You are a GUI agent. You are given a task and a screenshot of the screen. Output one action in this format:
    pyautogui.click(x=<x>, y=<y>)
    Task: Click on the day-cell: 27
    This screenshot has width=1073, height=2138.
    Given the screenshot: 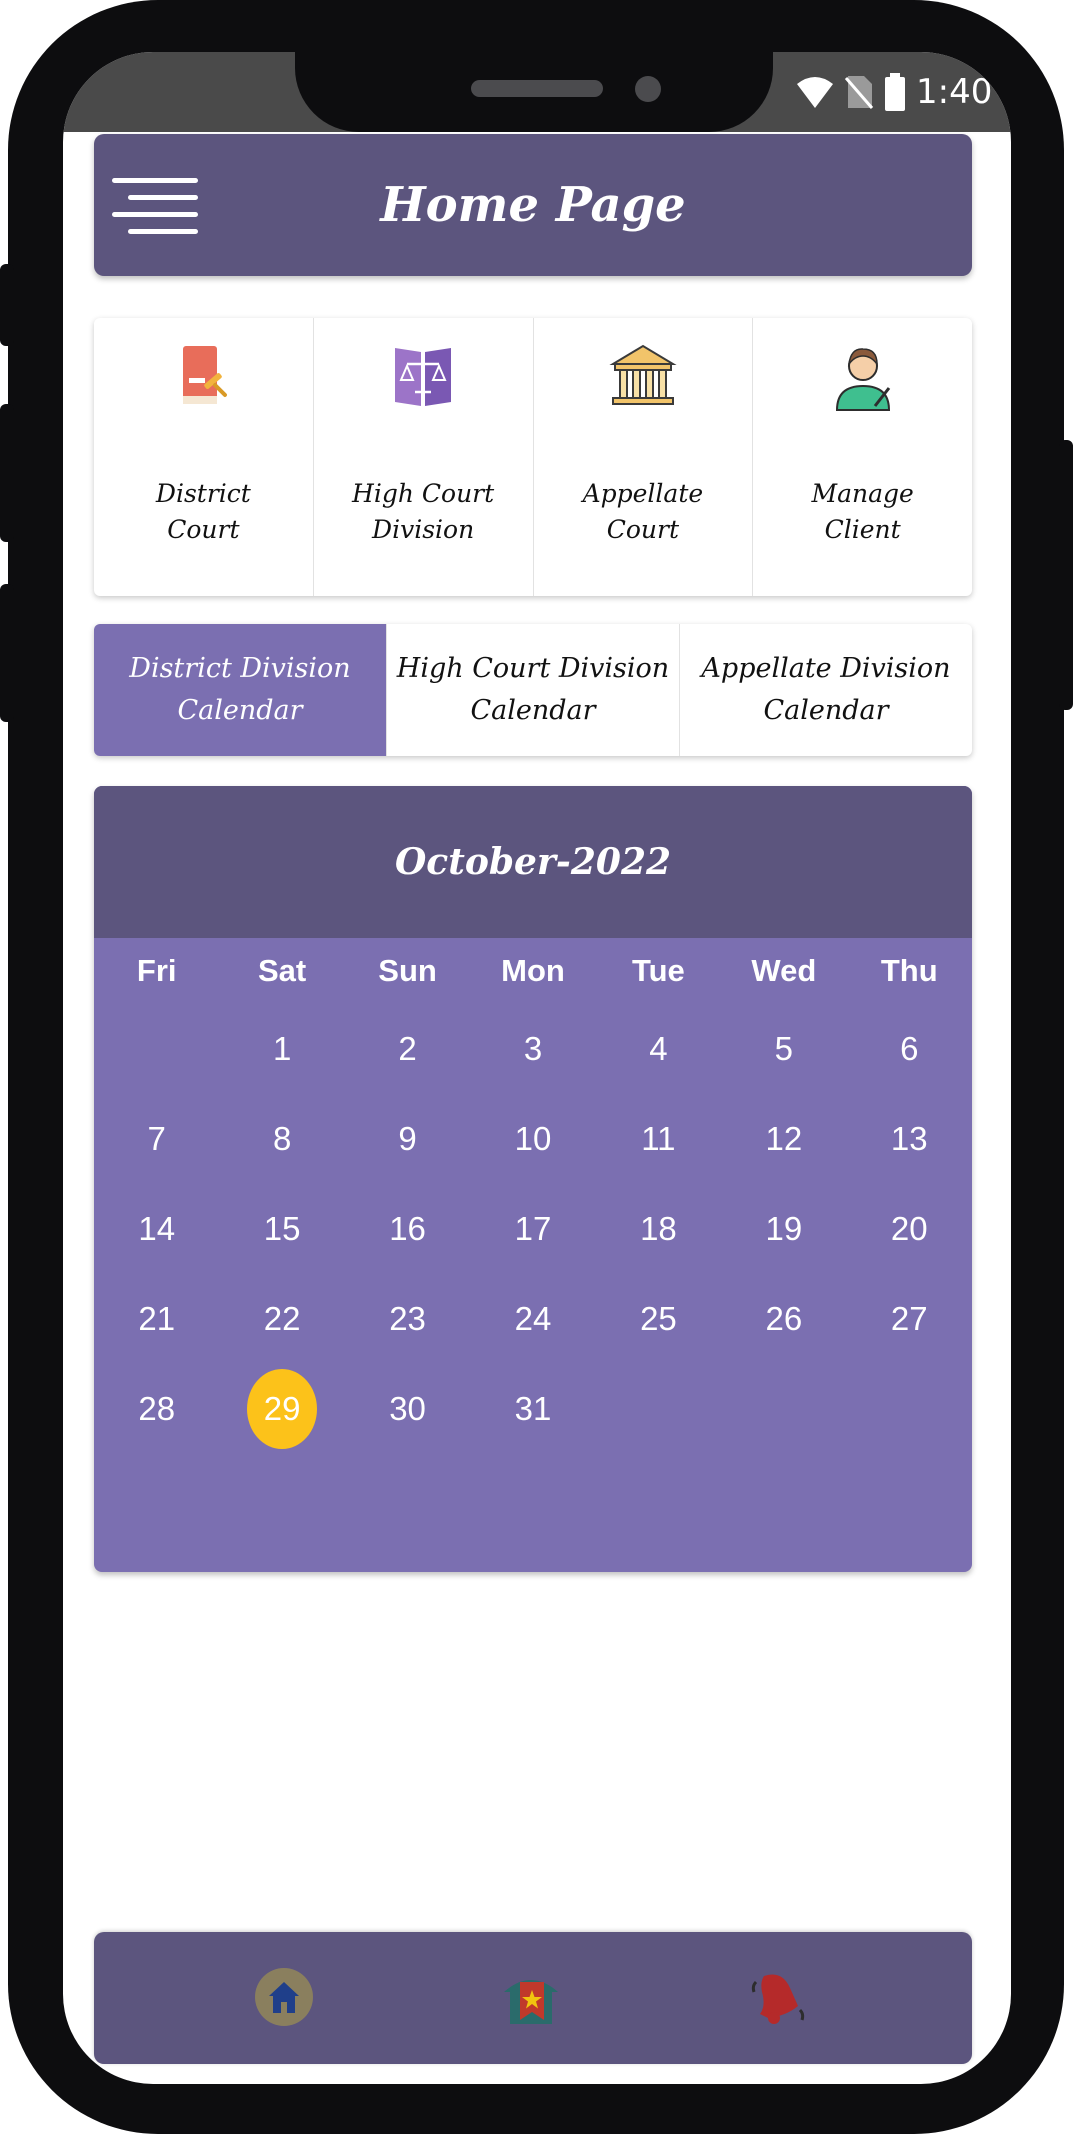 What is the action you would take?
    pyautogui.click(x=909, y=1319)
    